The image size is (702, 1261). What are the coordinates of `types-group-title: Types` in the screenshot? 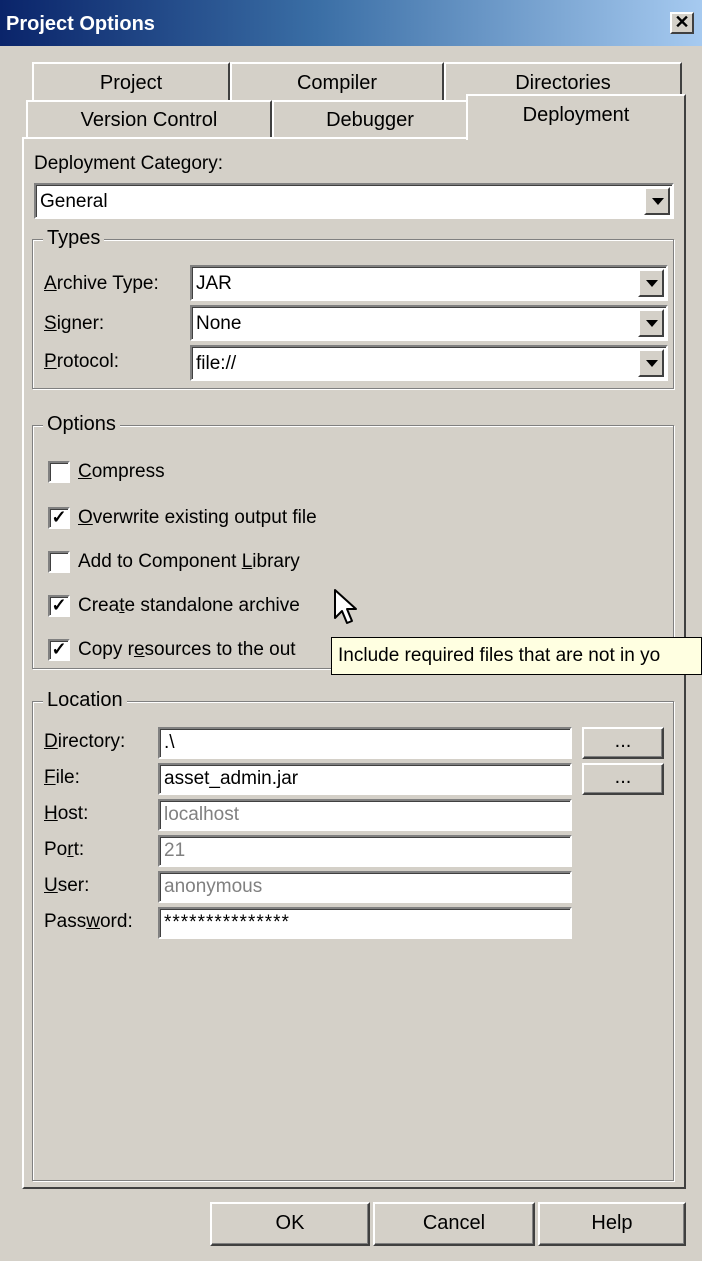 It's located at (74, 238).